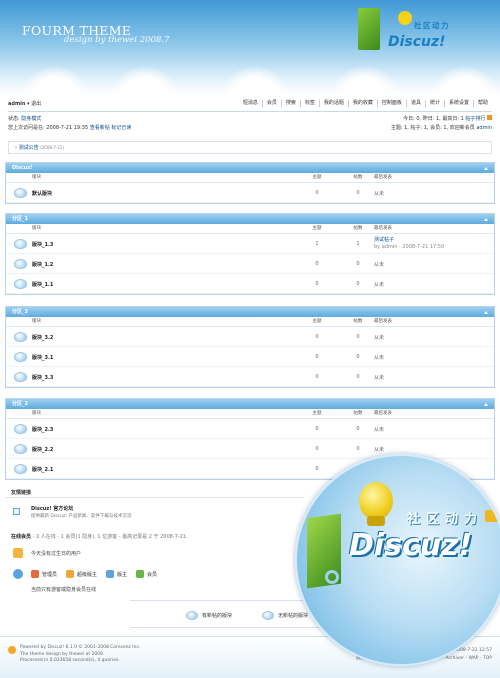 The width and height of the screenshot is (500, 678). What do you see at coordinates (16, 511) in the screenshot?
I see `link-icon` at bounding box center [16, 511].